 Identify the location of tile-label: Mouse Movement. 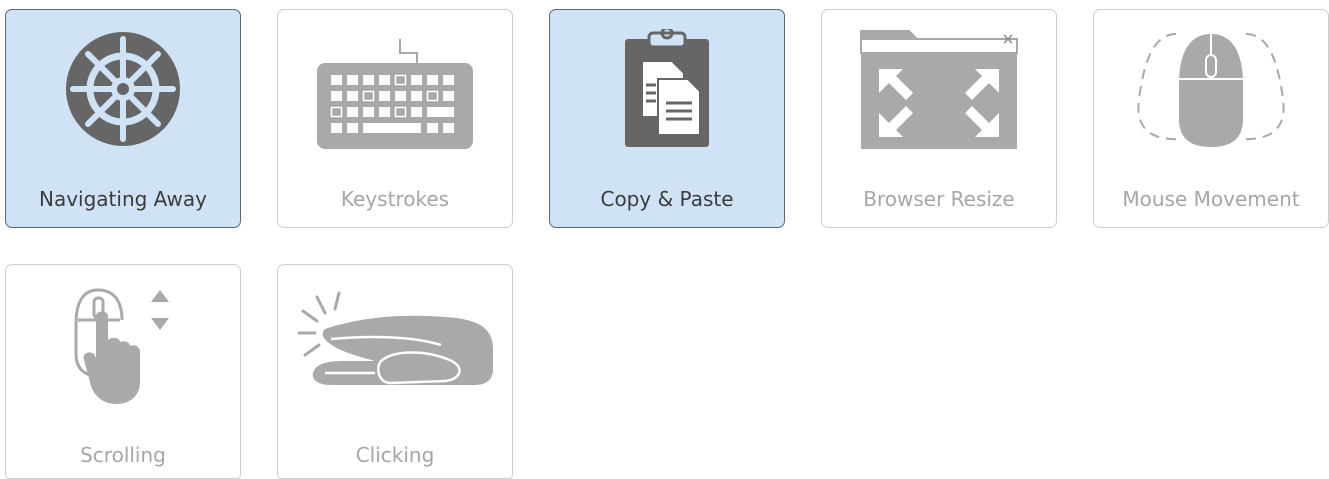
(1211, 199).